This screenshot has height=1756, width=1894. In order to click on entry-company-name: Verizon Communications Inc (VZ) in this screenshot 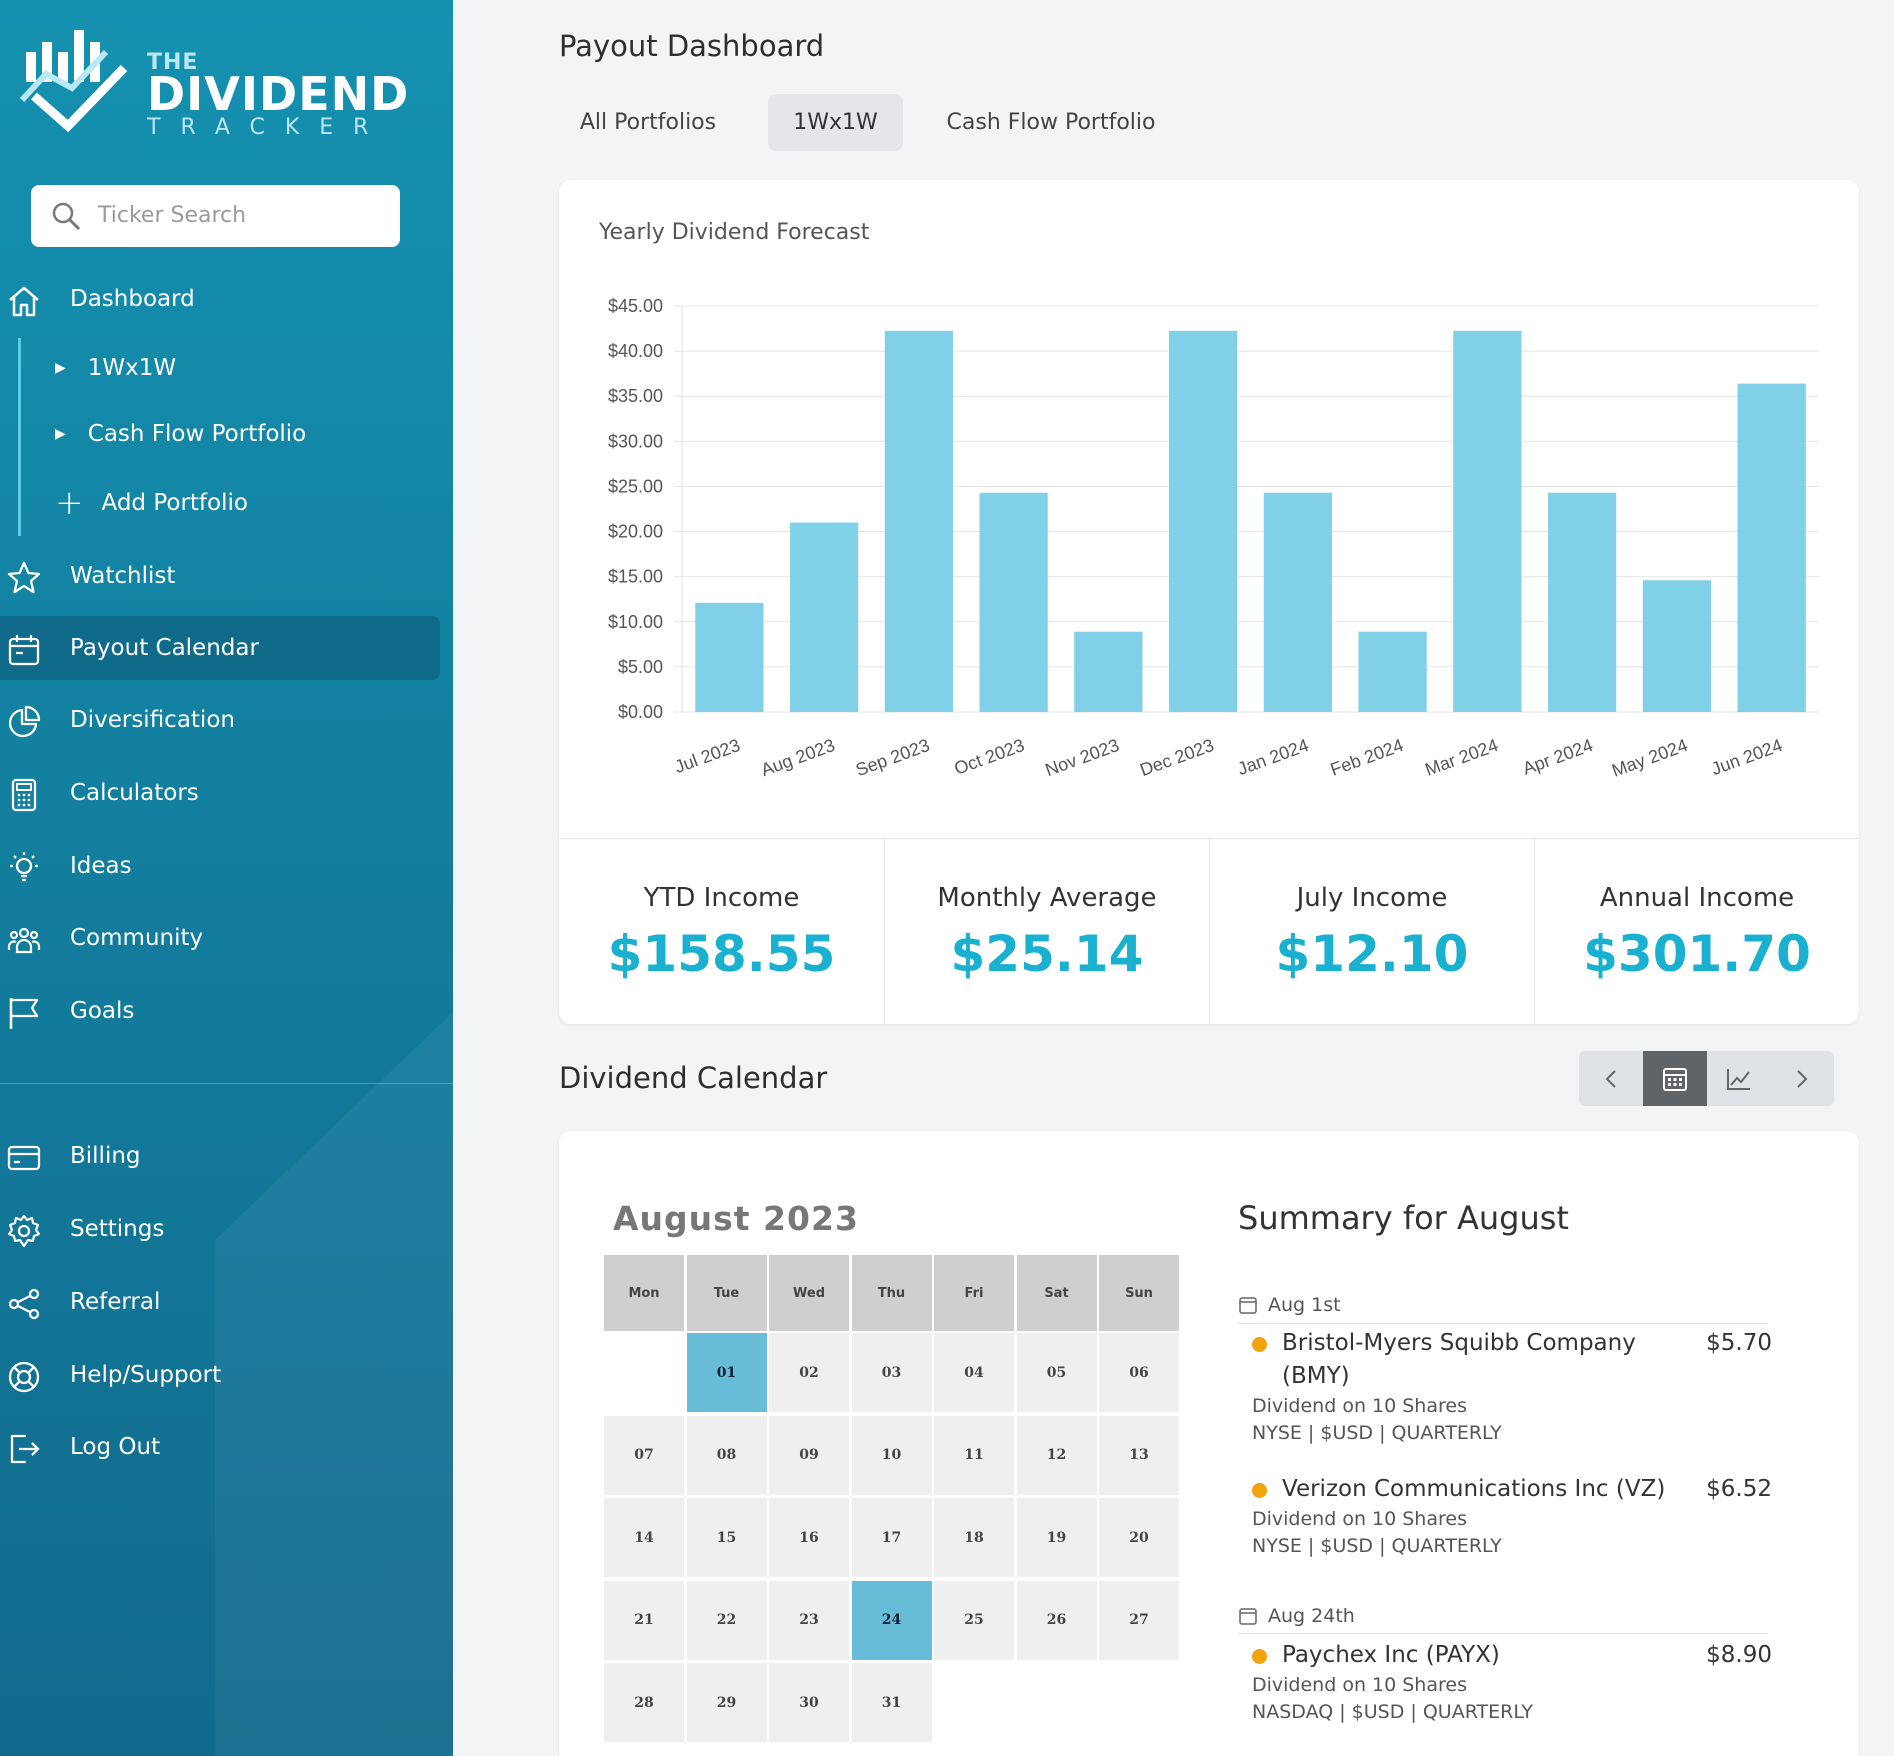, I will do `click(1474, 1489)`.